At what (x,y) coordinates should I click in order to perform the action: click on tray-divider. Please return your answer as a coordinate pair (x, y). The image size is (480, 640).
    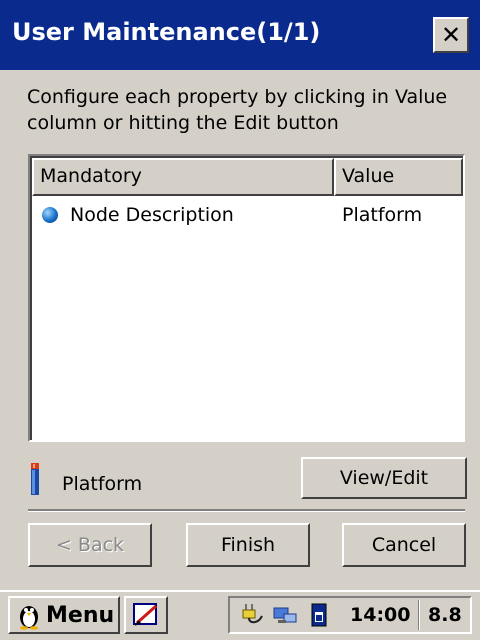
    Looking at the image, I should click on (419, 615).